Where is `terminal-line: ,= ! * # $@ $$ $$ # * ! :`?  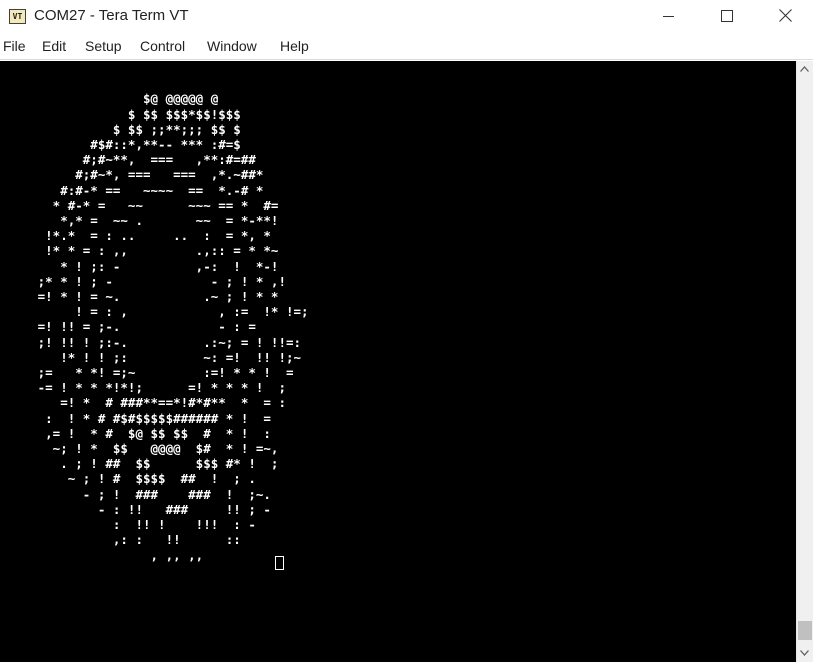 terminal-line: ,= ! * # $@ $$ $$ # * ! : is located at coordinates (135, 433).